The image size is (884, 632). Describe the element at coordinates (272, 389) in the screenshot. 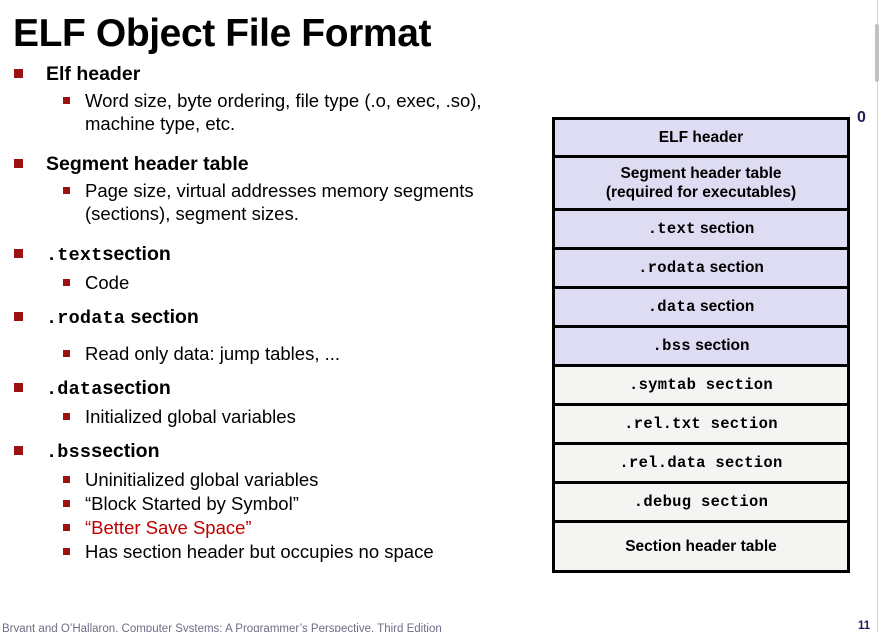

I see `bullet-data-section: .datasection` at that location.